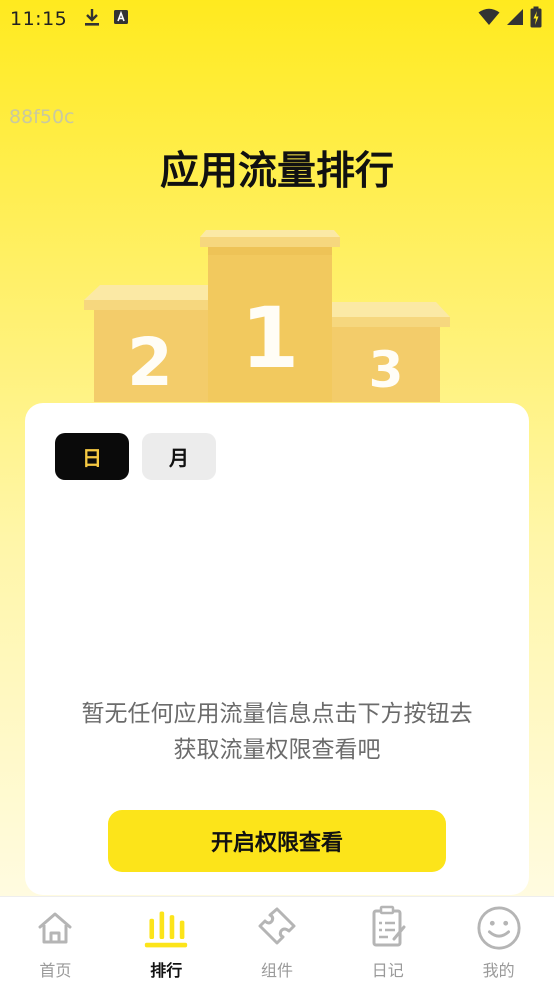  I want to click on status-bar: 11:15, so click(277, 19).